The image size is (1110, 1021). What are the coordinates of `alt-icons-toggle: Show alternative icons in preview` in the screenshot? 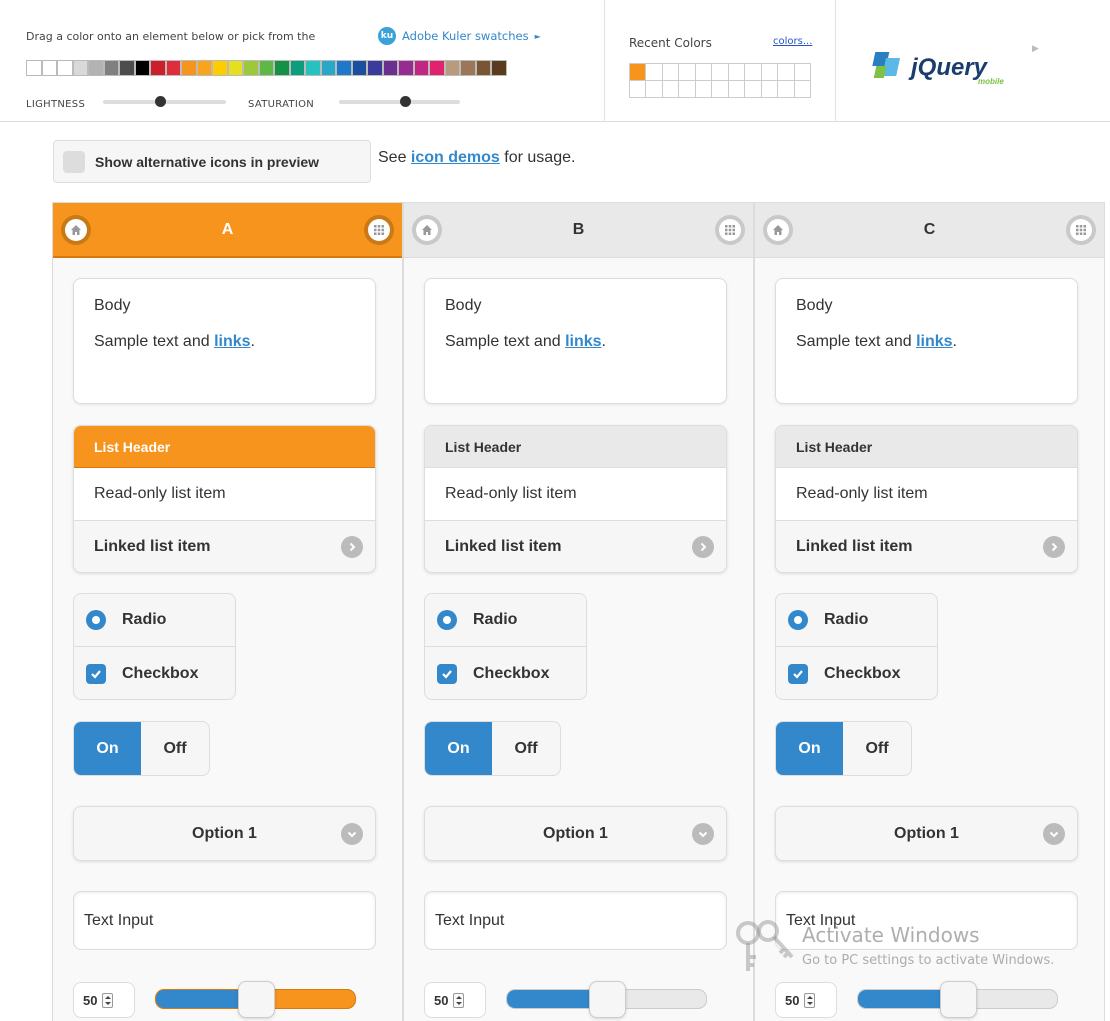 It's located at (212, 161).